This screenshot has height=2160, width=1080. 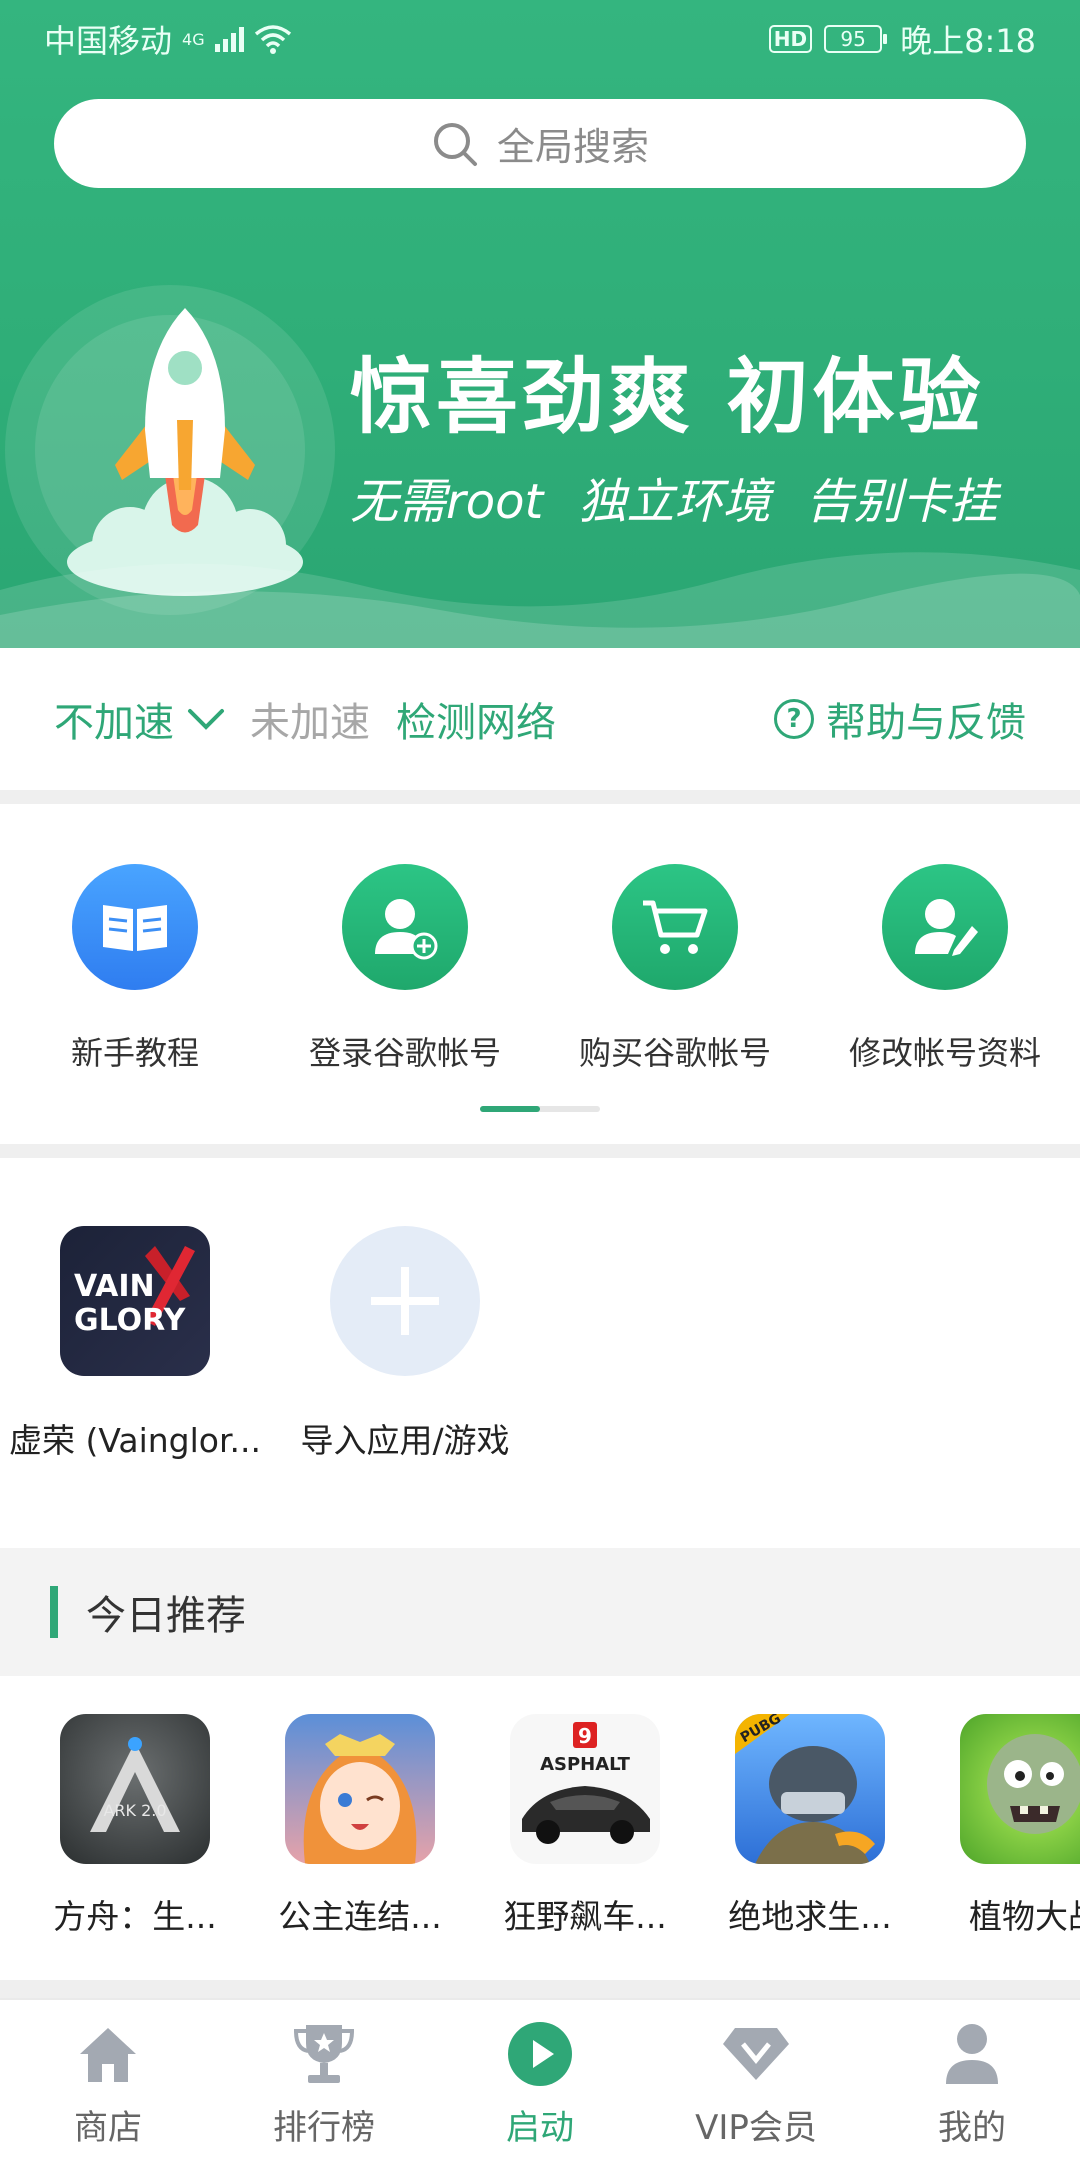 What do you see at coordinates (134, 1053) in the screenshot?
I see `tutorial-label: 新手教程` at bounding box center [134, 1053].